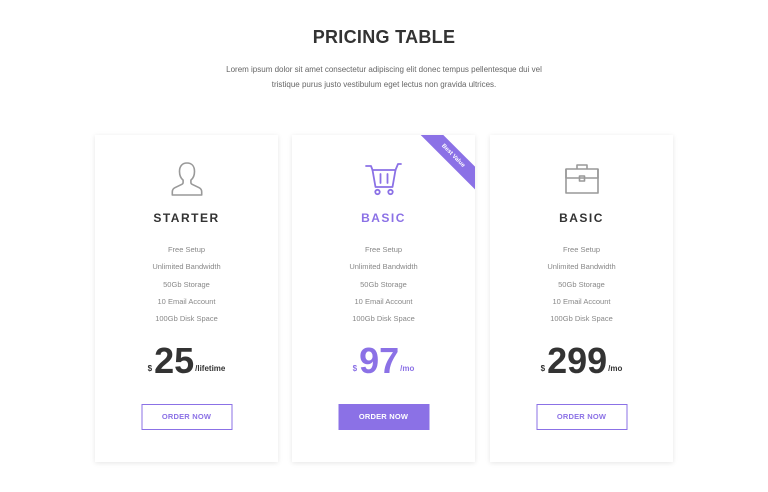 The image size is (768, 492). I want to click on price-period: /lifetime, so click(210, 368).